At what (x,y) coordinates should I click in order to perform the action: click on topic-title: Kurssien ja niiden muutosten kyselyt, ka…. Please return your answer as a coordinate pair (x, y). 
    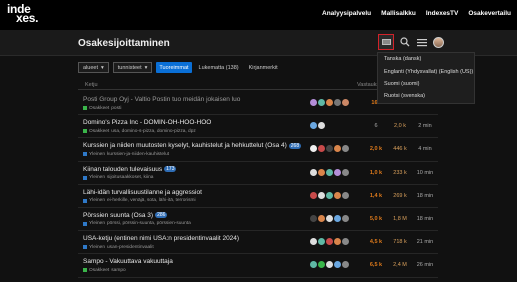
    Looking at the image, I should click on (192, 145).